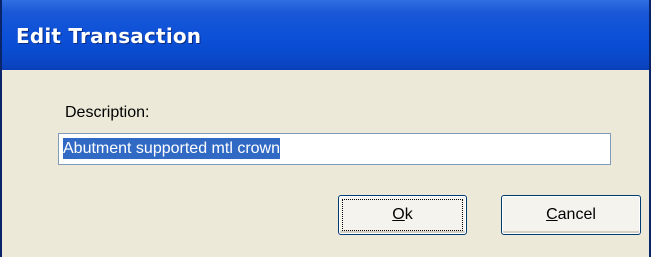  I want to click on cancel-button-label: Cancel, so click(571, 215).